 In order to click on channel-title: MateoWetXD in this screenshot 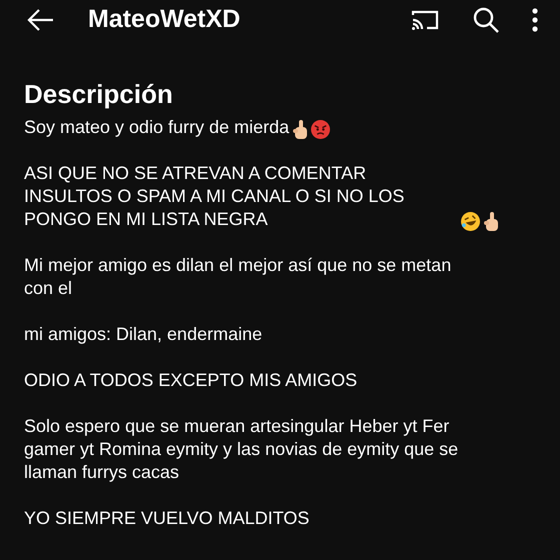, I will do `click(164, 20)`.